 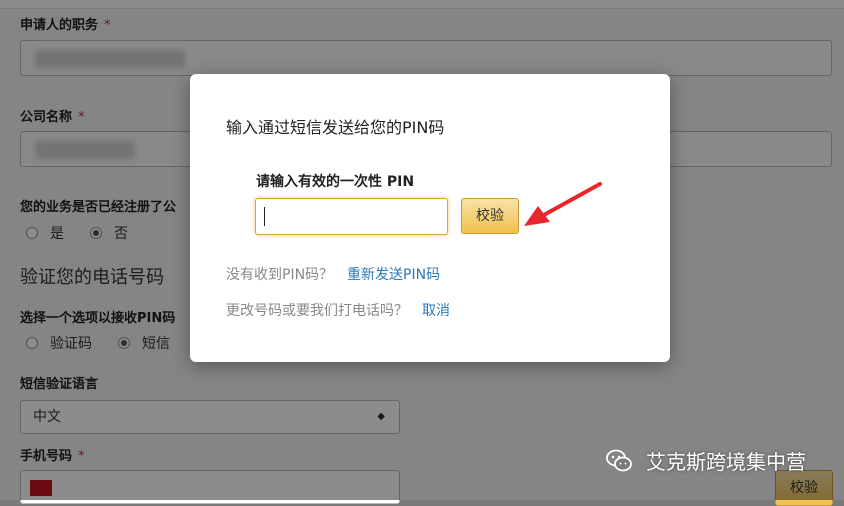 What do you see at coordinates (335, 127) in the screenshot?
I see `dialog-title: 输入通过短信发送给您的PIN码` at bounding box center [335, 127].